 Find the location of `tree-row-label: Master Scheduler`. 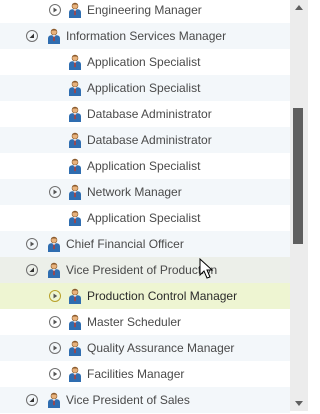

tree-row-label: Master Scheduler is located at coordinates (134, 322).